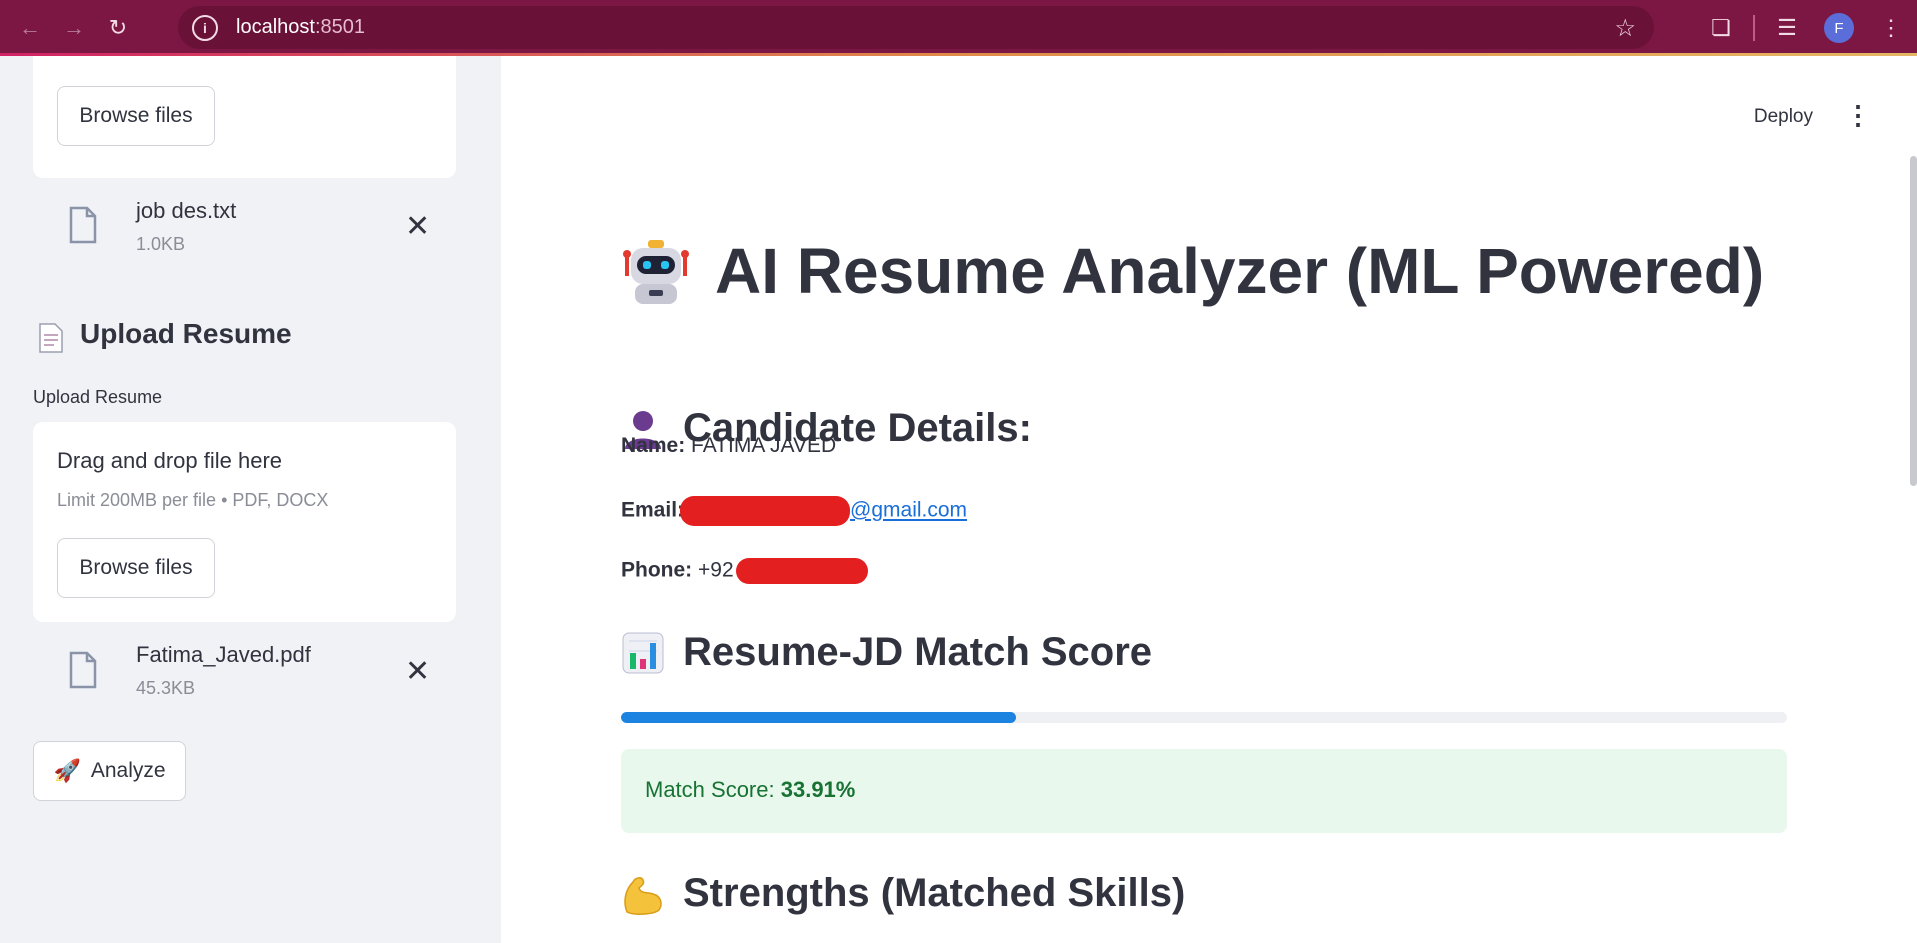 Image resolution: width=1917 pixels, height=943 pixels. Describe the element at coordinates (417, 227) in the screenshot. I see `remove-job-file-close-icon: ✕` at that location.